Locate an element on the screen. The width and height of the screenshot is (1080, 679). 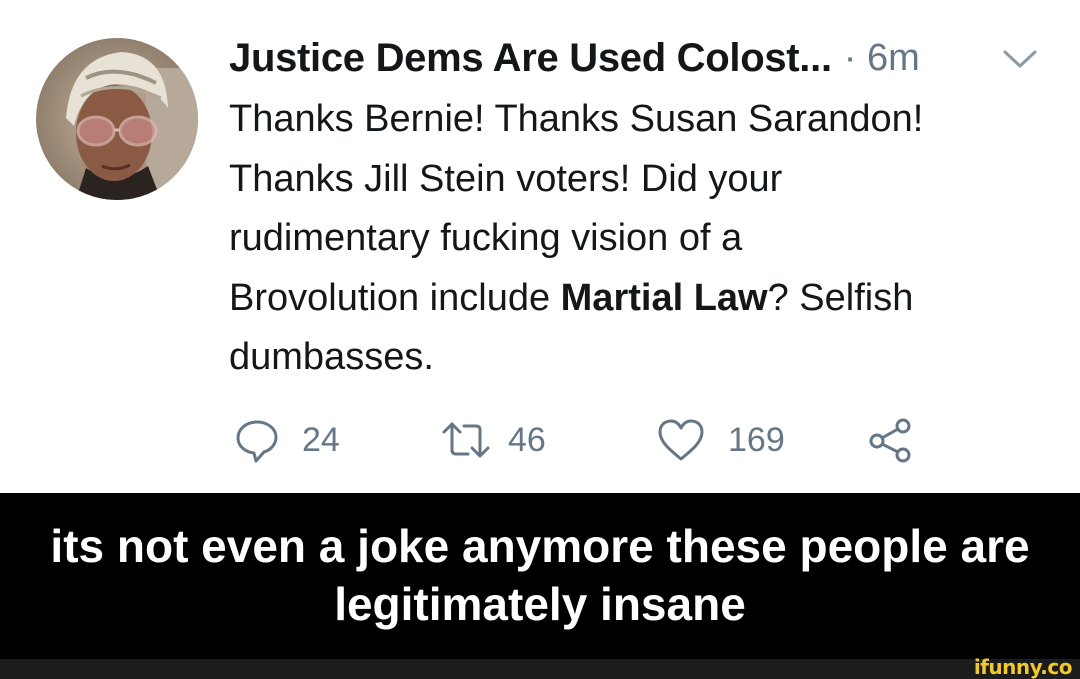
footer-bar is located at coordinates (540, 669).